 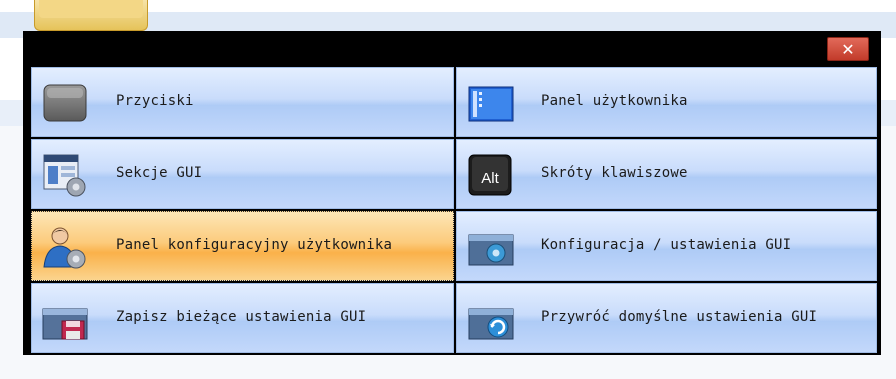 What do you see at coordinates (614, 101) in the screenshot?
I see `option-label: Panel użytkownika` at bounding box center [614, 101].